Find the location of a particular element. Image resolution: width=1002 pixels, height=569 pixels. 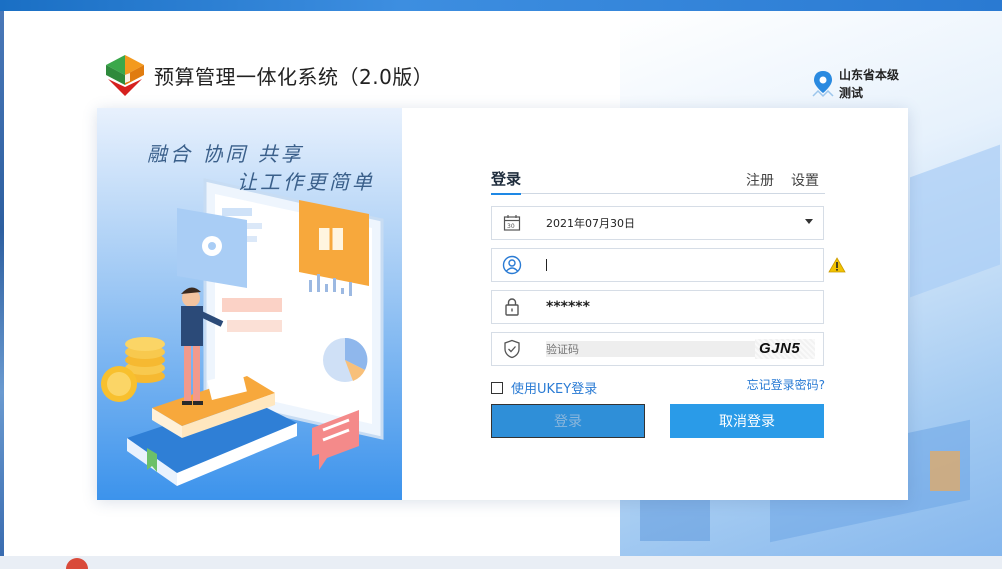

region-indicator: 山东省本级测试 is located at coordinates (855, 84).